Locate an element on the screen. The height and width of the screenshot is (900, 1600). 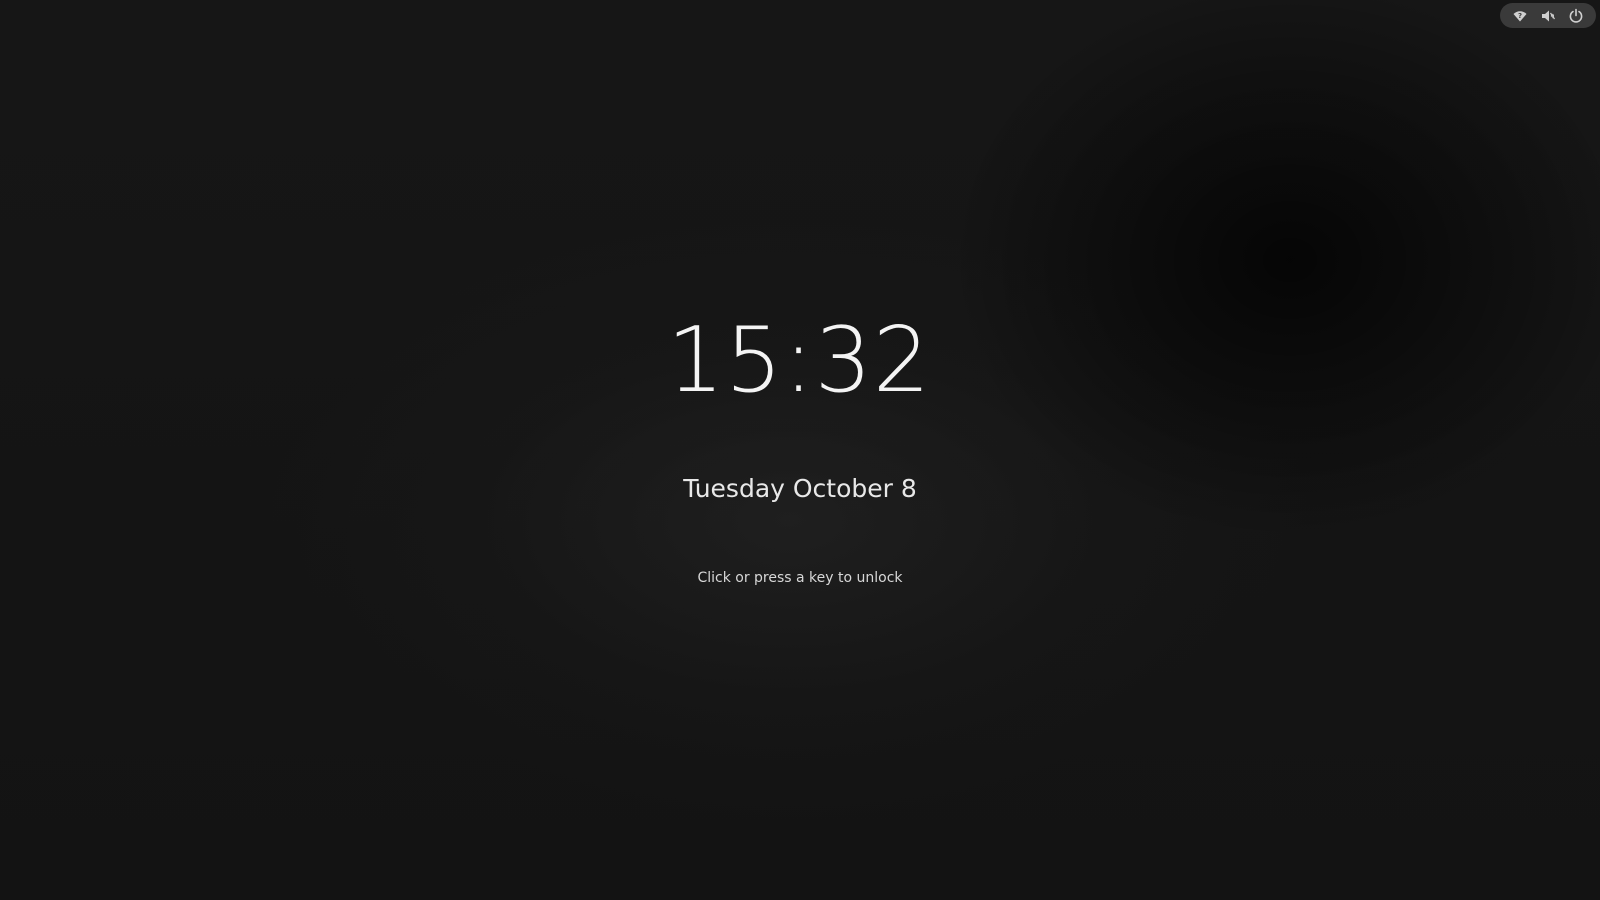
clock-time: 15:32 is located at coordinates (799, 360).